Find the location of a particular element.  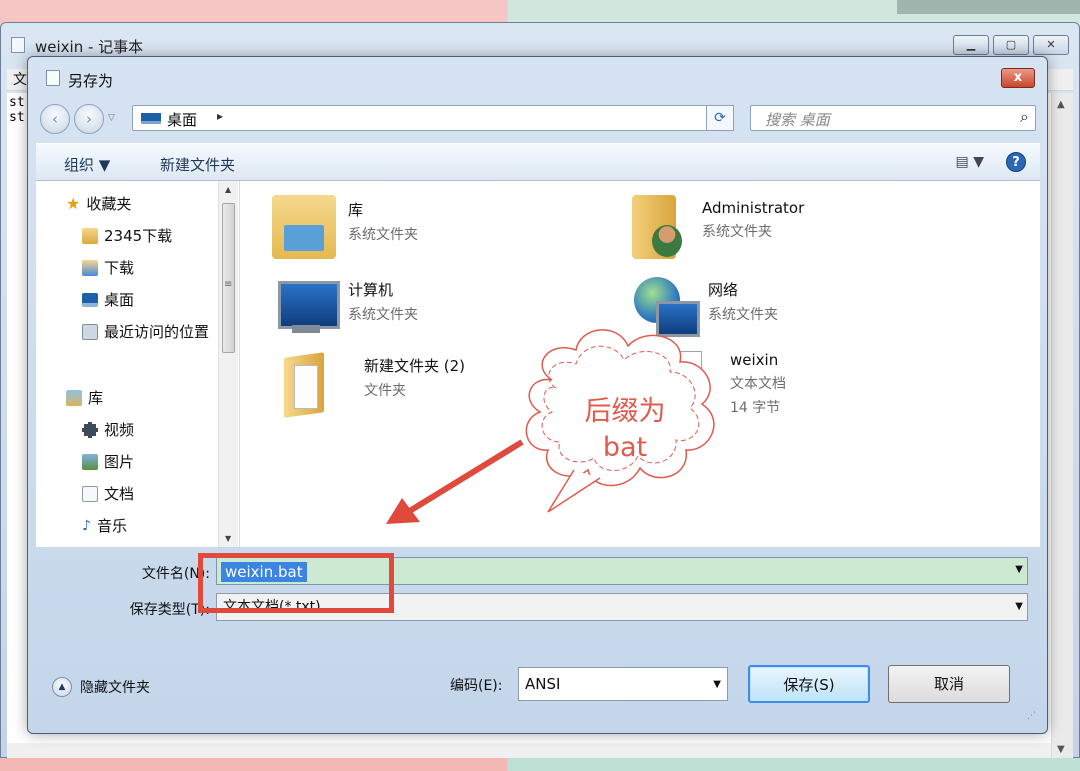

chevron-up-icon: ▲ is located at coordinates (62, 687).